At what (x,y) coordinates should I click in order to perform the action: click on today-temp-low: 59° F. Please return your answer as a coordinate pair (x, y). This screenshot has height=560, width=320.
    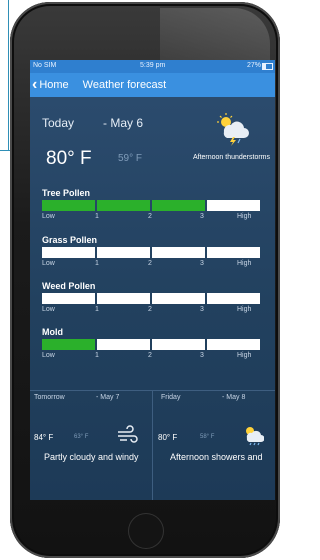
    Looking at the image, I should click on (130, 158).